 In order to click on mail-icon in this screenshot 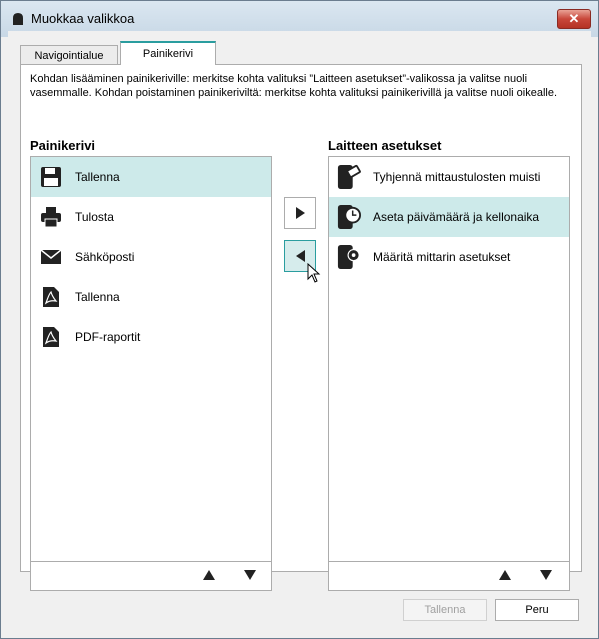, I will do `click(51, 257)`.